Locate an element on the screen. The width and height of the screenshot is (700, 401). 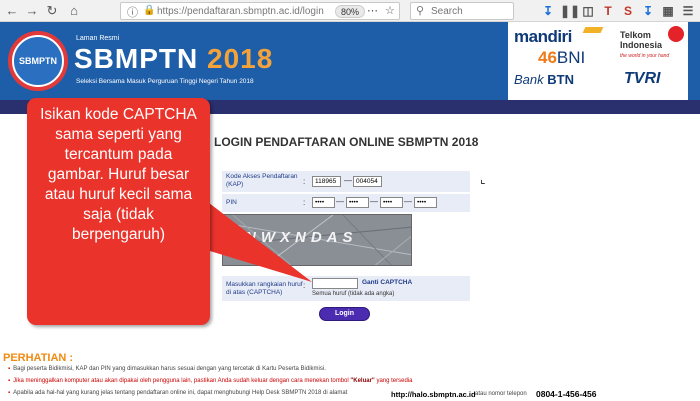
help-desk-link: http://halo.sbmptn.ac.id is located at coordinates (433, 394).